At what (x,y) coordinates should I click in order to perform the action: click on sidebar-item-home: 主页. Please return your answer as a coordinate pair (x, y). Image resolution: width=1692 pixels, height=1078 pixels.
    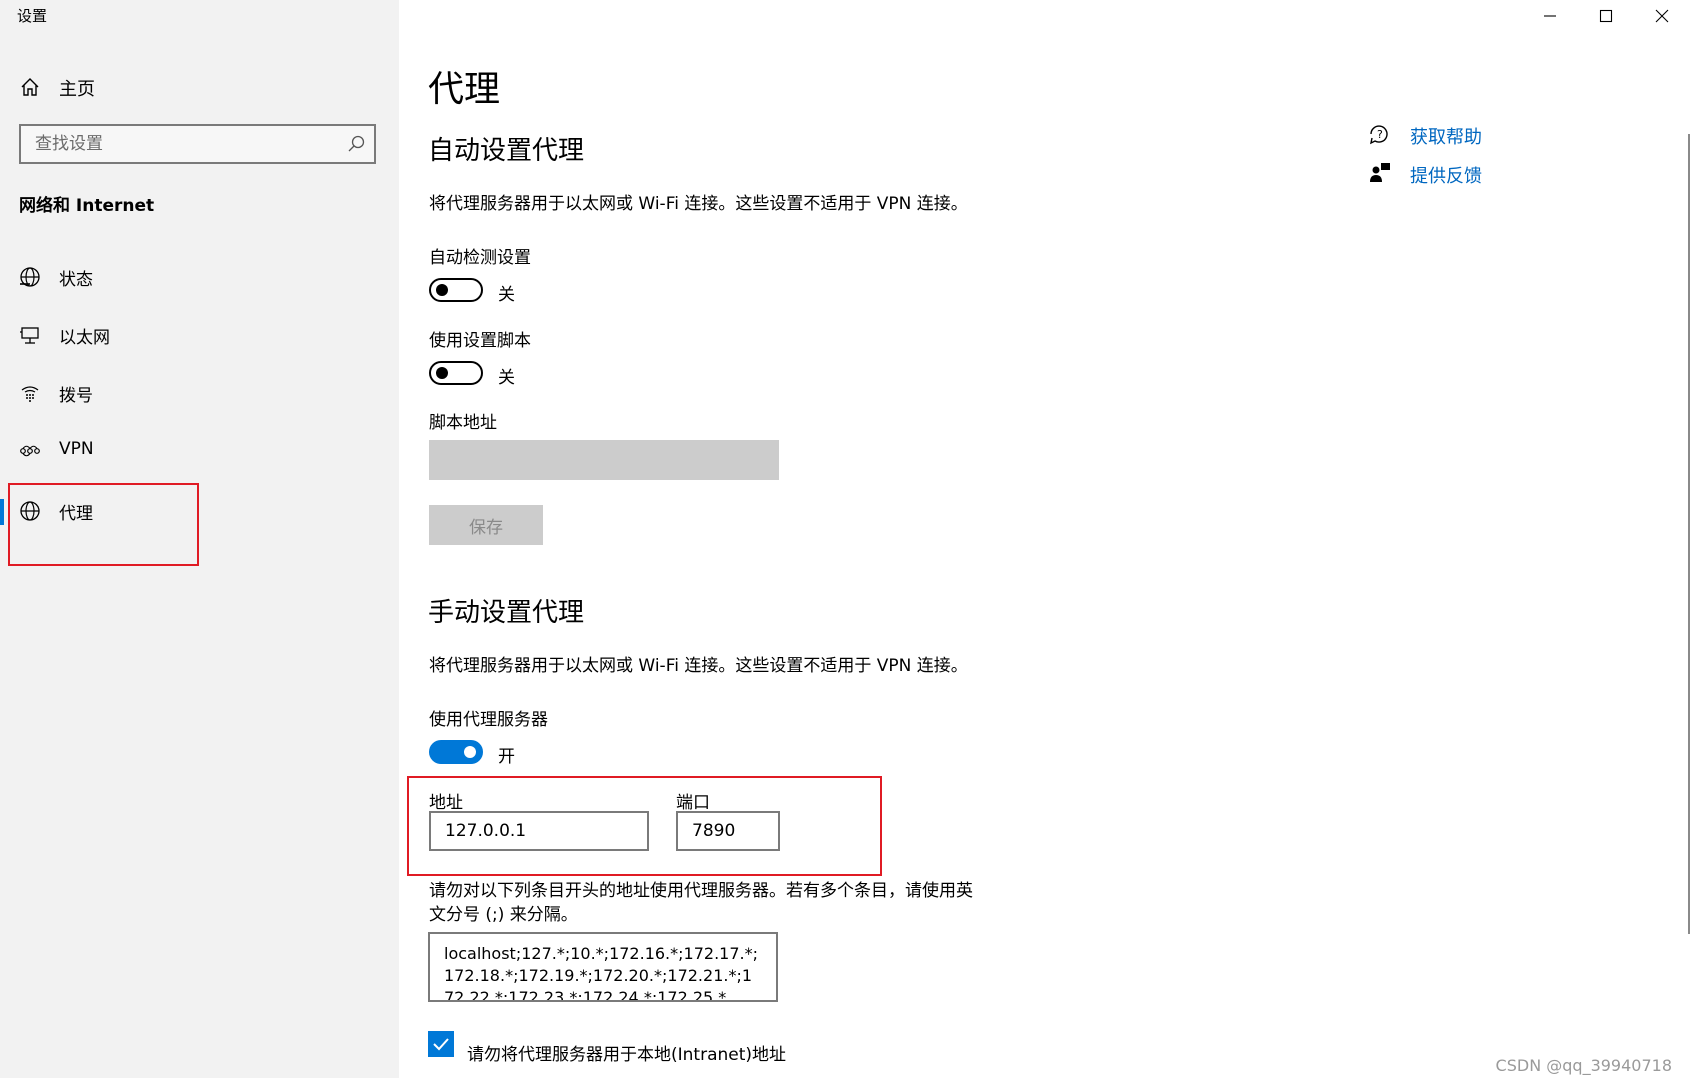
    Looking at the image, I should click on (199, 87).